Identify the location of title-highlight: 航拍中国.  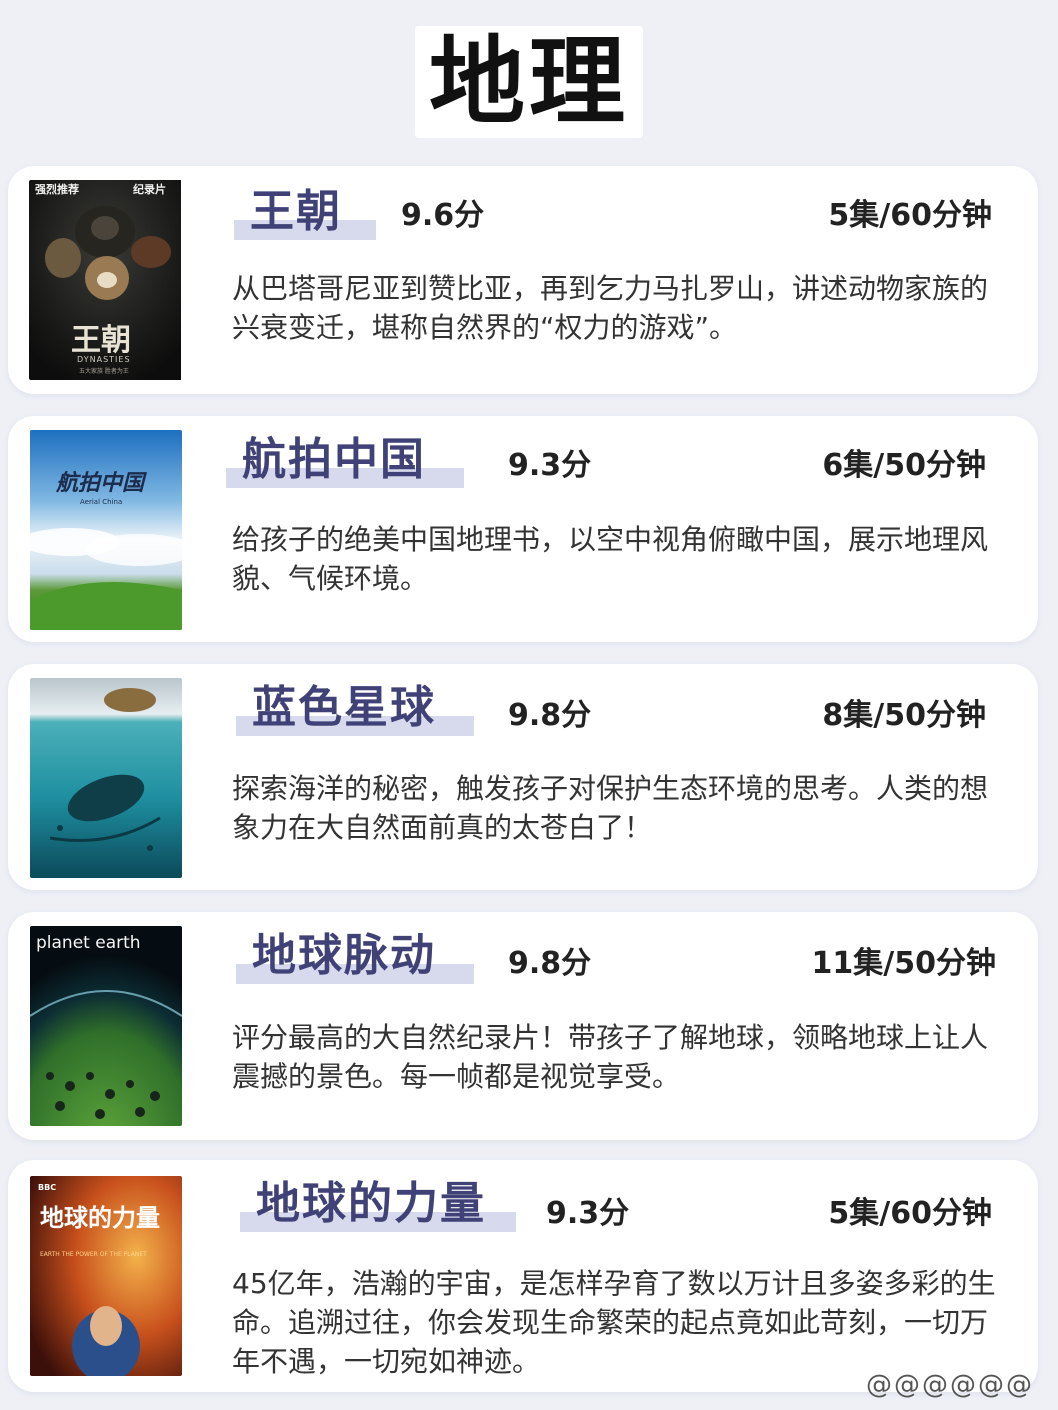
(345, 462).